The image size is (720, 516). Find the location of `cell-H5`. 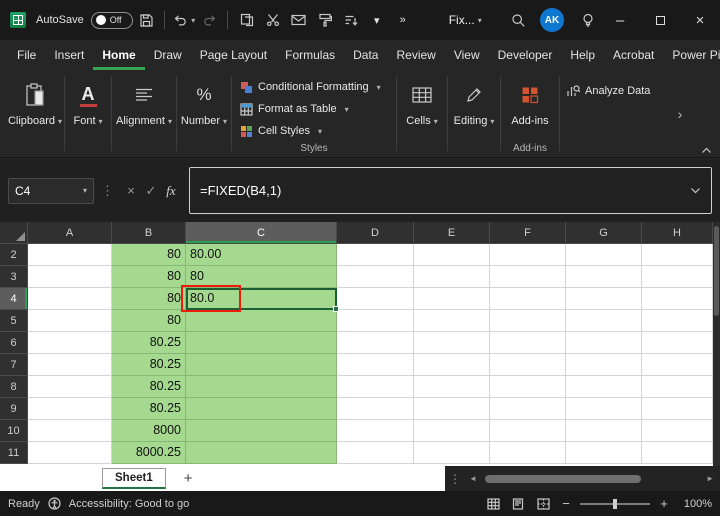

cell-H5 is located at coordinates (677, 321).